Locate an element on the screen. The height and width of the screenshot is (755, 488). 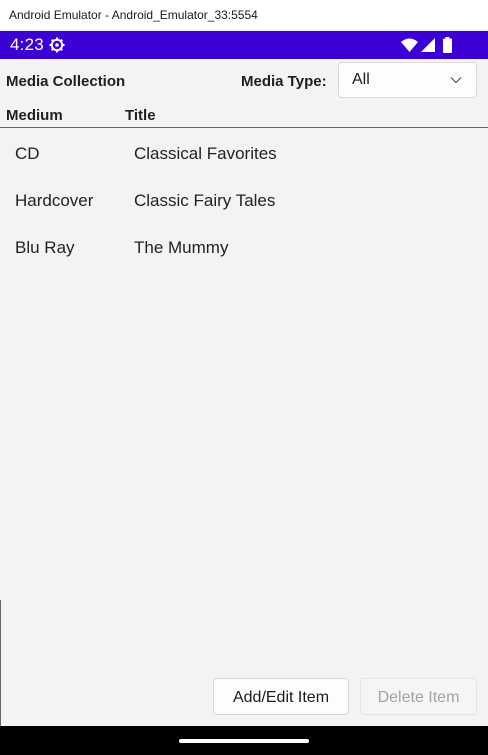
status-time: 4:23 is located at coordinates (27, 44).